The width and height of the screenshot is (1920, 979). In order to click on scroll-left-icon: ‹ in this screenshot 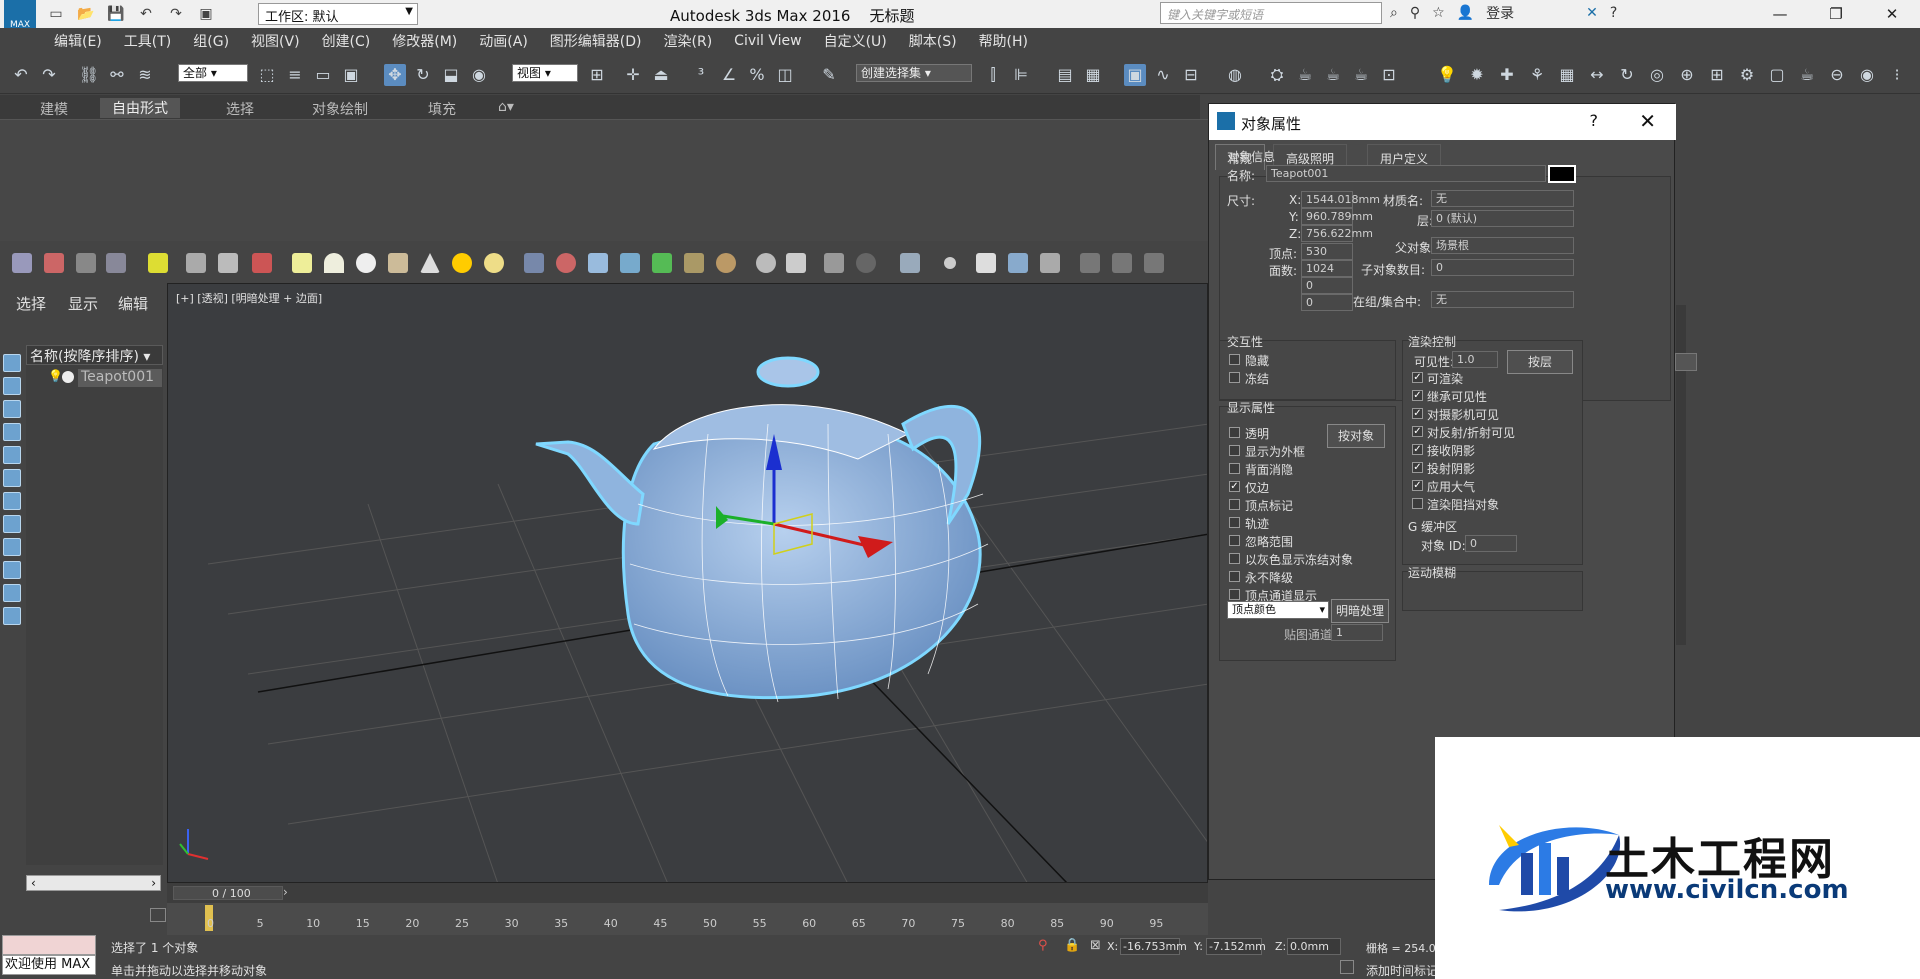, I will do `click(33, 883)`.